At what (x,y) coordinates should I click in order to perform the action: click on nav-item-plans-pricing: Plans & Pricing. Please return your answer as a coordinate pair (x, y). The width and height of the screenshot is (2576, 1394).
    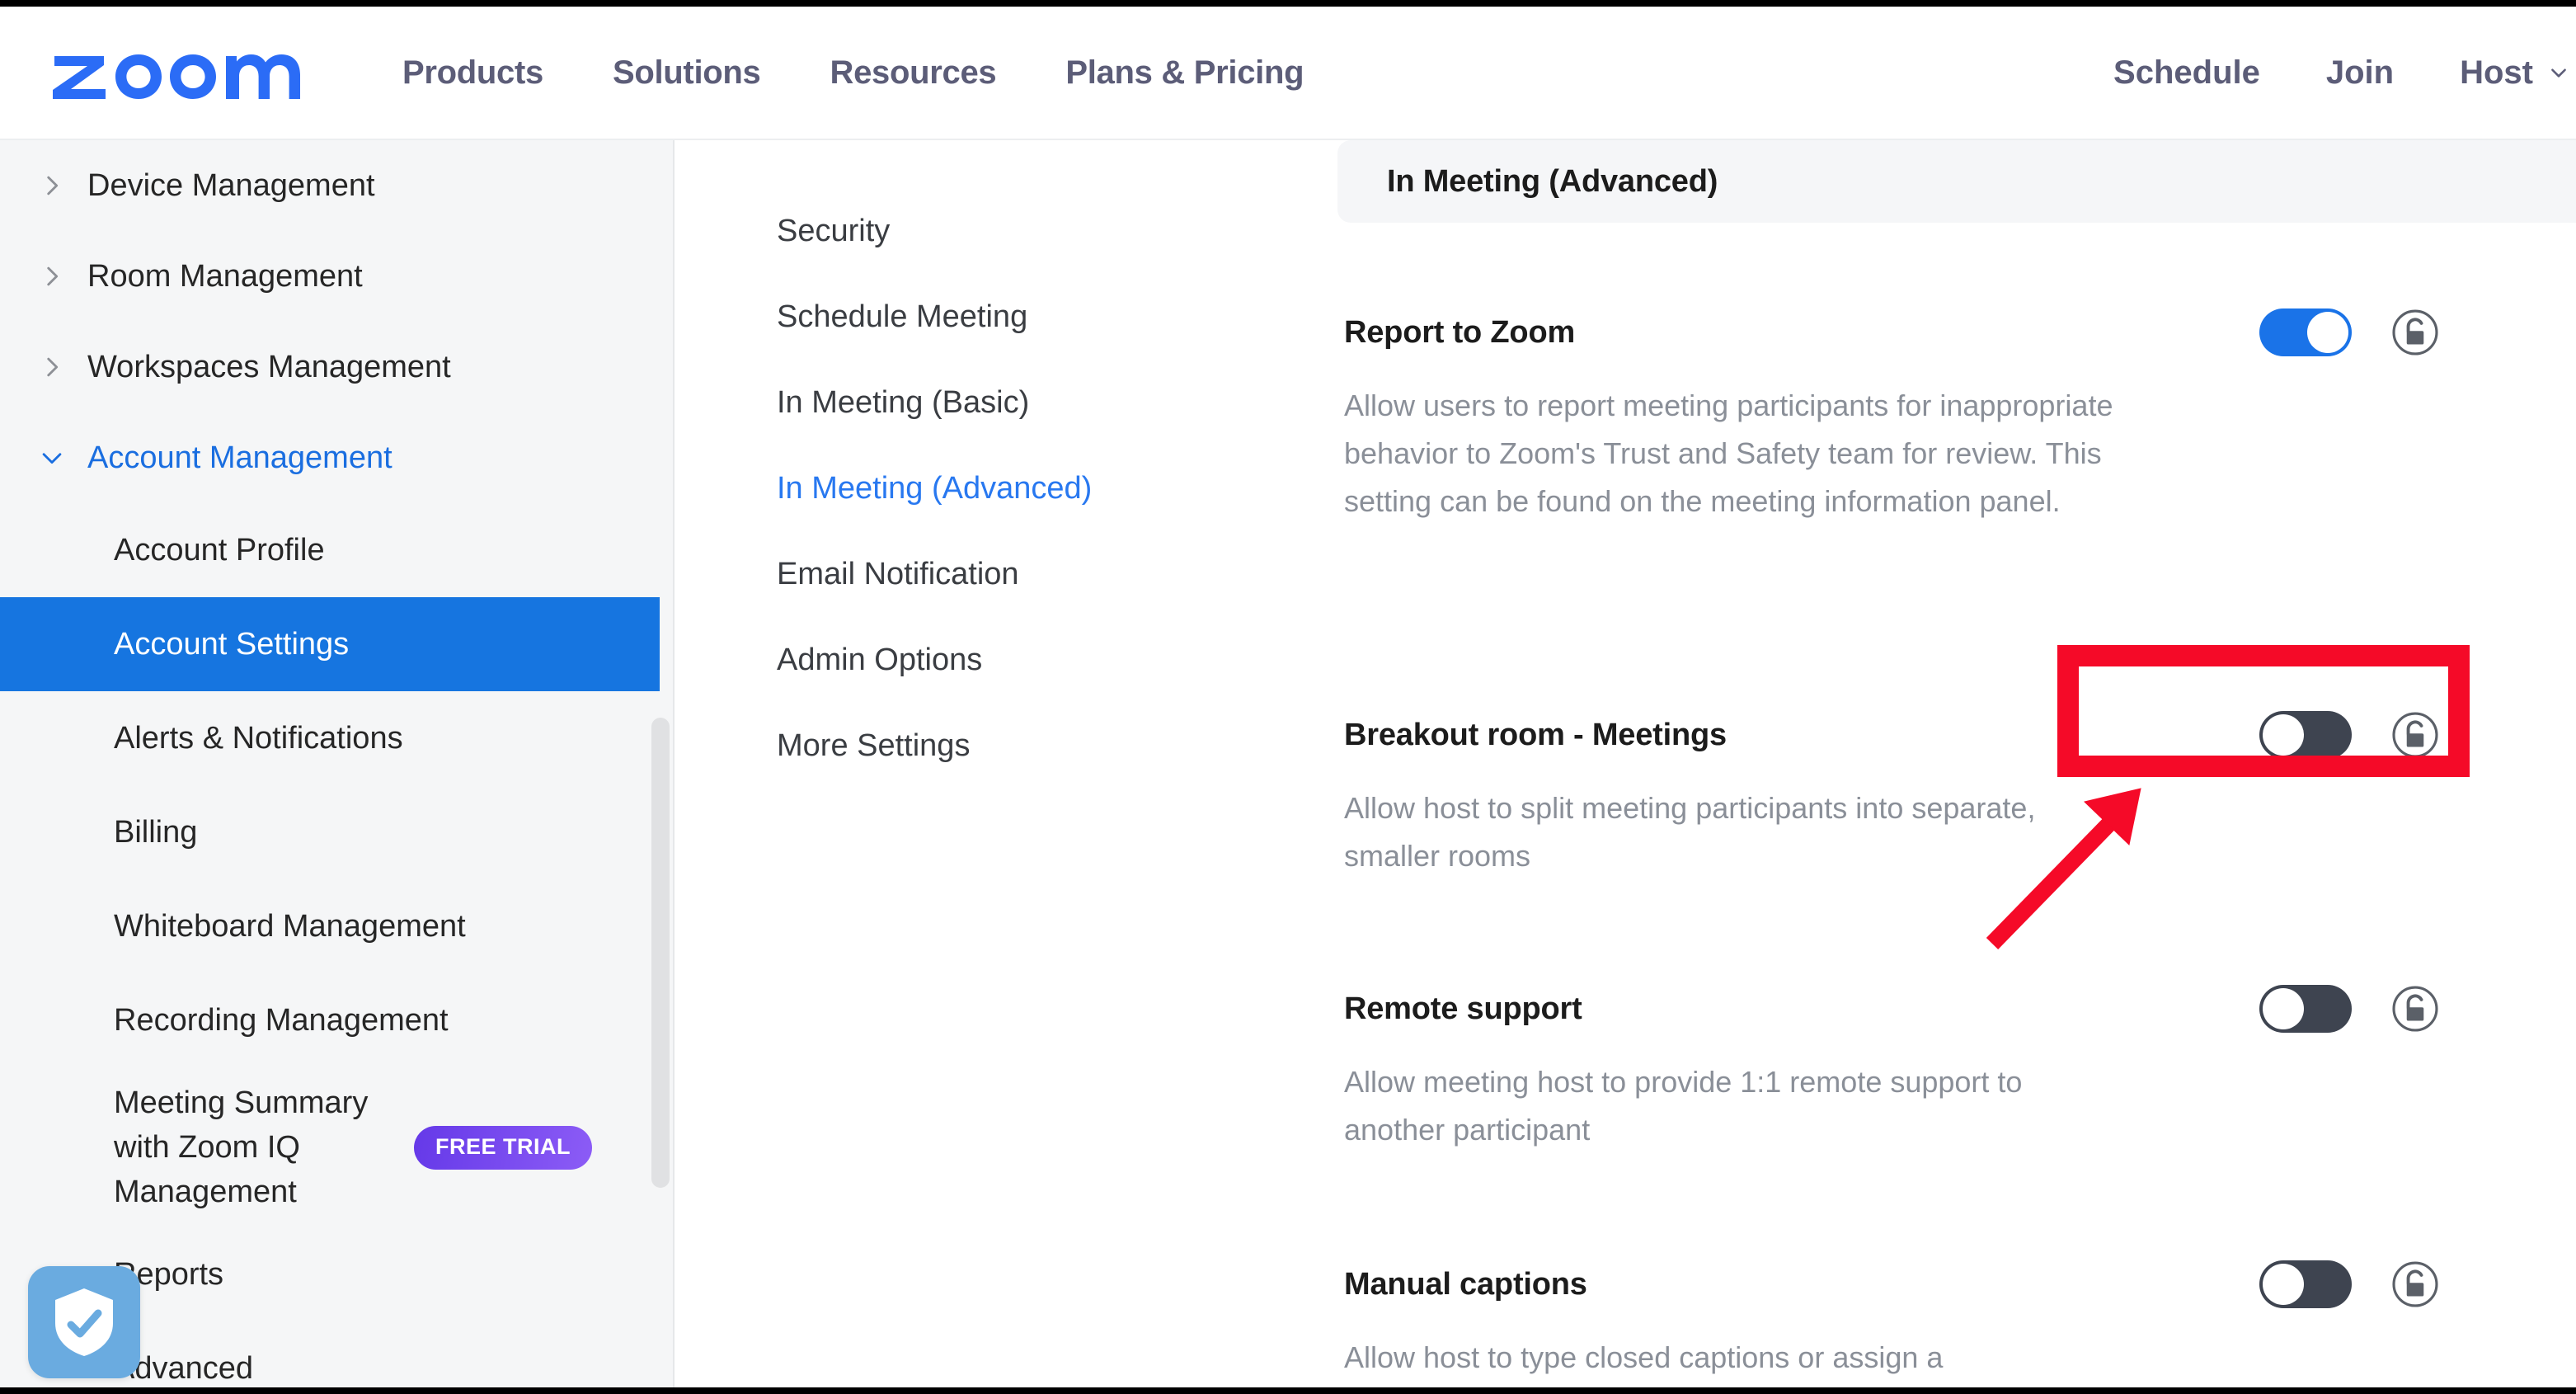
    Looking at the image, I should click on (1184, 73).